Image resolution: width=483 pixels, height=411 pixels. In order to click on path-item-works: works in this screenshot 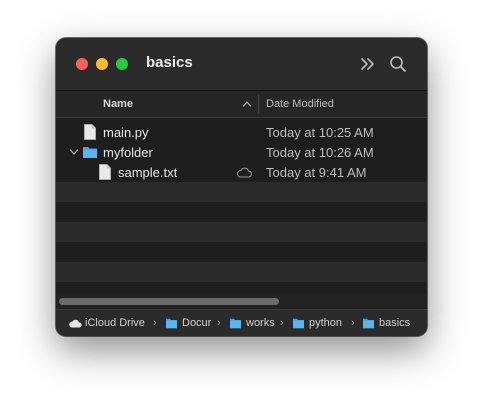, I will do `click(253, 324)`.